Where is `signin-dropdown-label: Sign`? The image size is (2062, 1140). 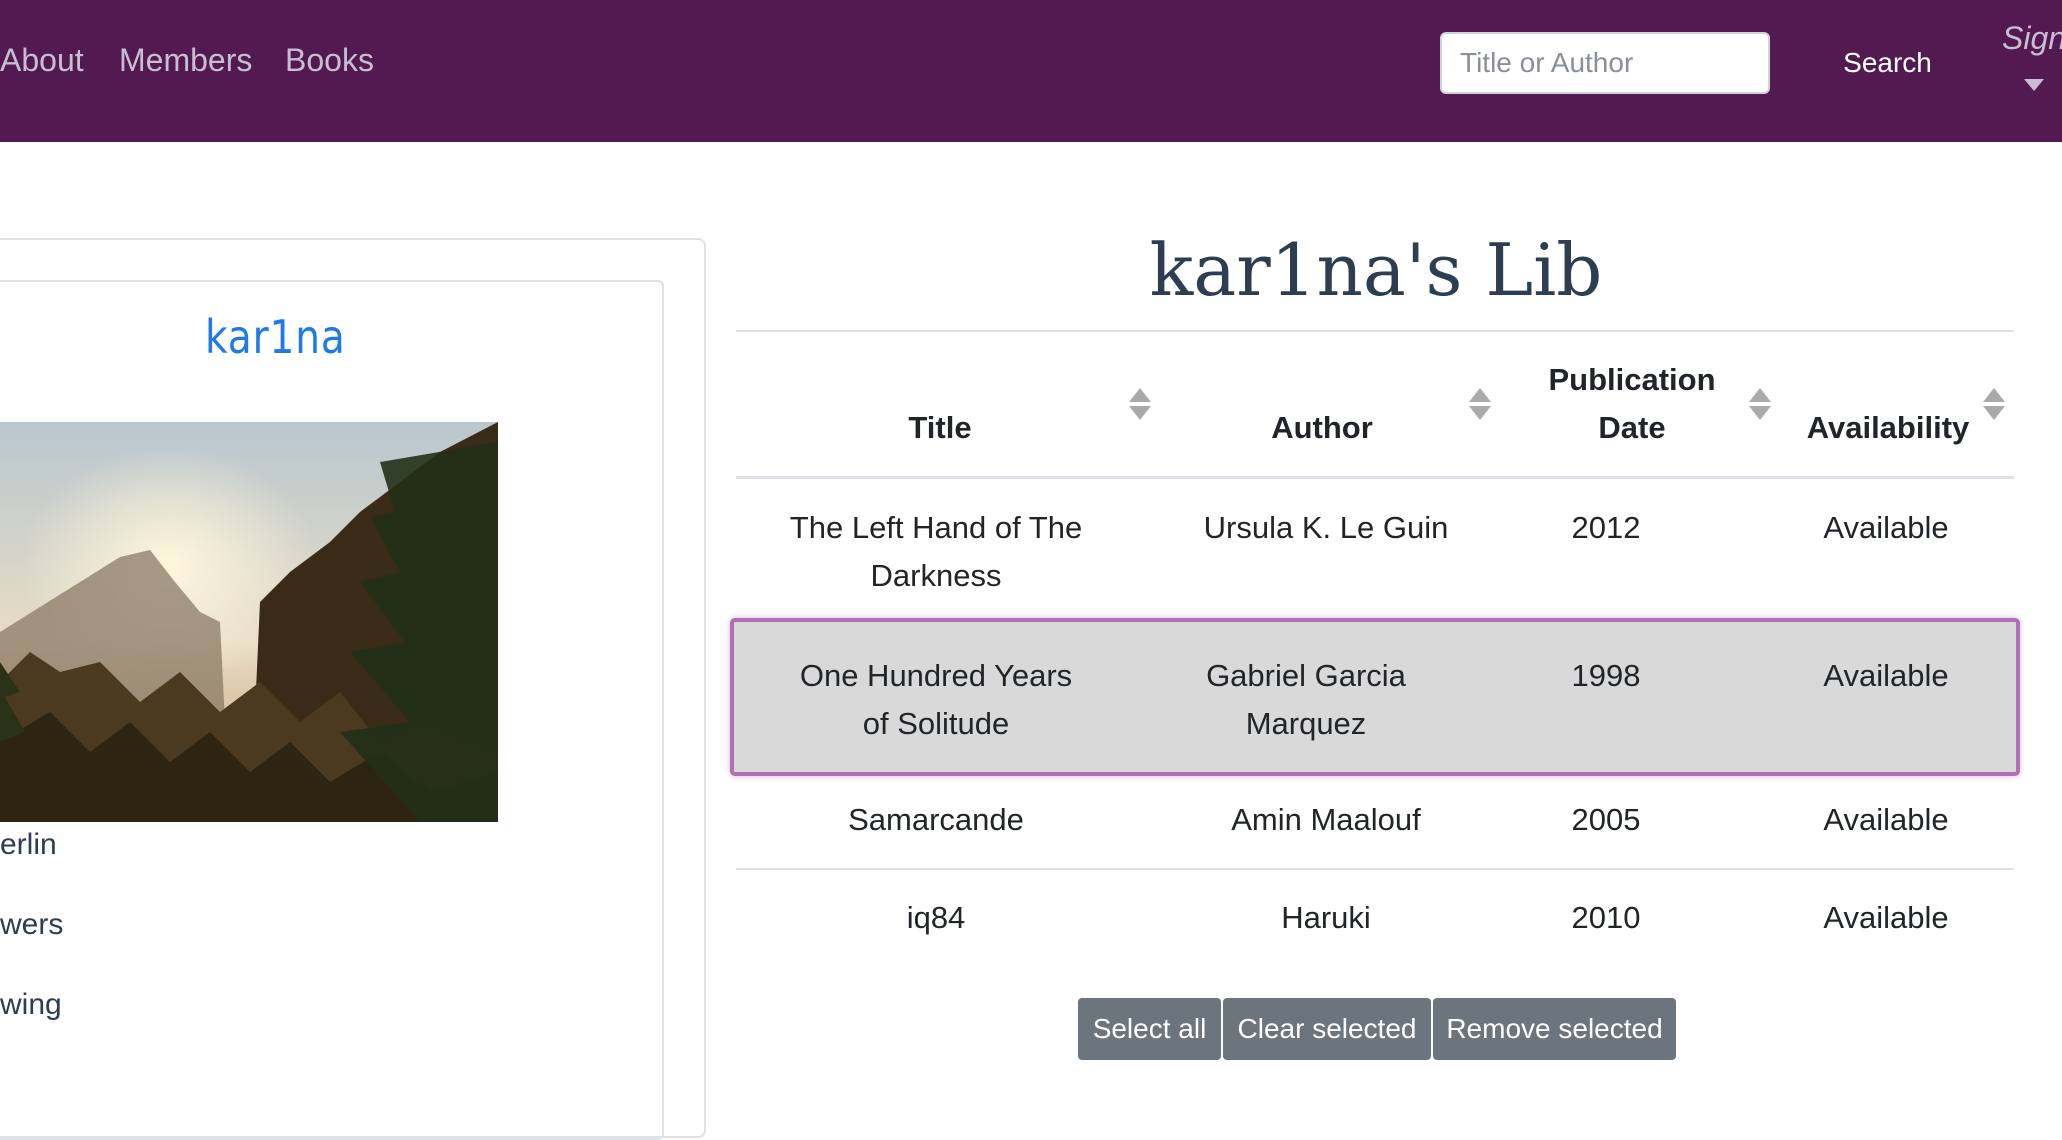
signin-dropdown-label: Sign is located at coordinates (2032, 38).